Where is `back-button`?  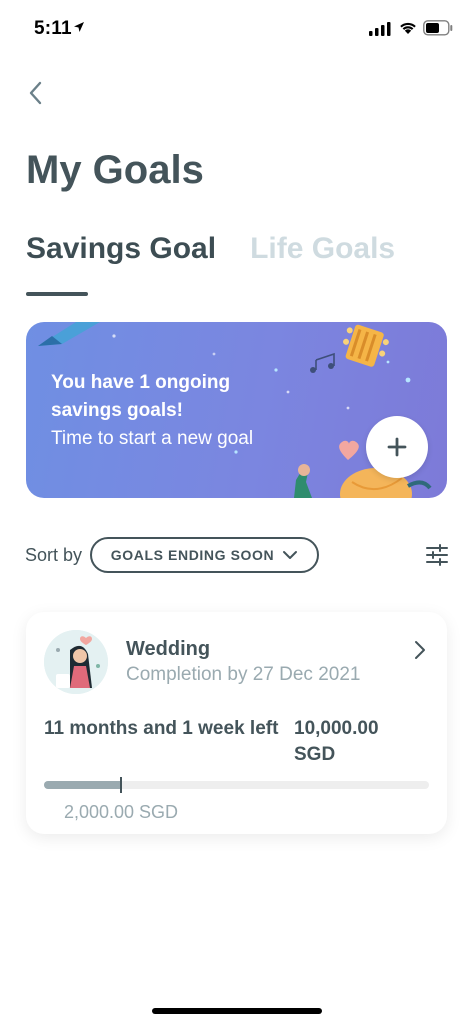
back-button is located at coordinates (35, 93).